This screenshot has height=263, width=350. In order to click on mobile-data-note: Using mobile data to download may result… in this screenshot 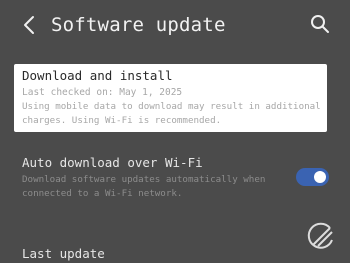, I will do `click(171, 113)`.